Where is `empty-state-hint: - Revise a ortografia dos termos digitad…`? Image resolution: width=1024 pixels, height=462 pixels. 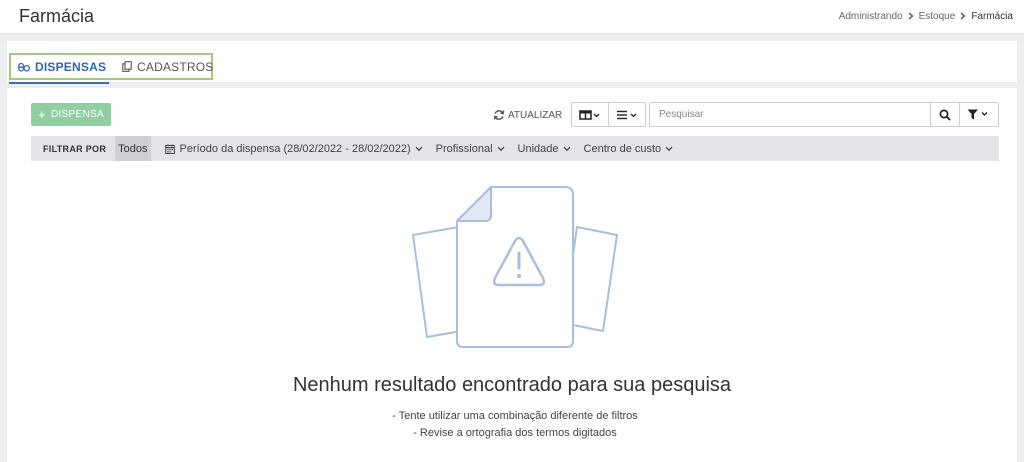
empty-state-hint: - Revise a ortografia dos termos digitad… is located at coordinates (515, 433).